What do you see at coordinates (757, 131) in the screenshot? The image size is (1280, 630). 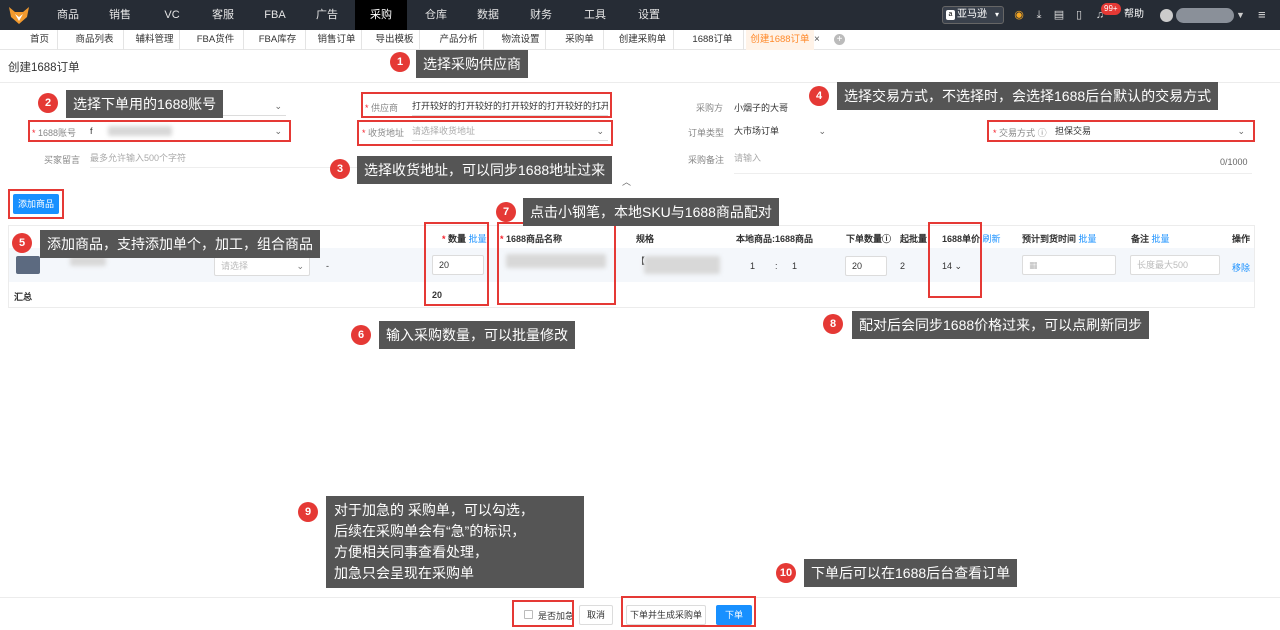 I see `order-type-value: 大市场订单` at bounding box center [757, 131].